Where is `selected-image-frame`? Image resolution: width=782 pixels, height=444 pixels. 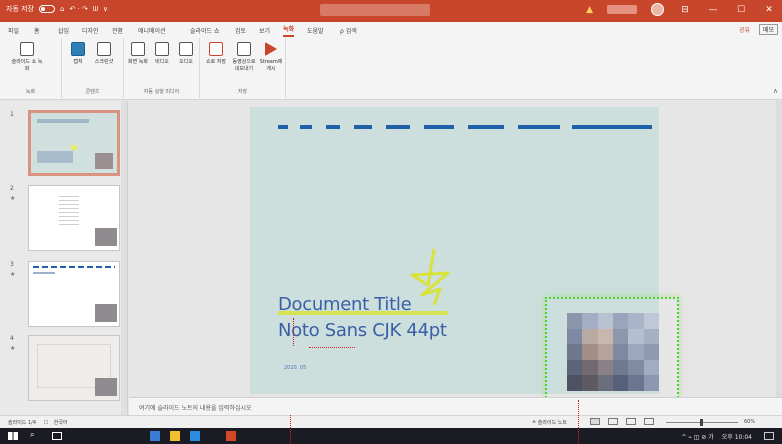
selected-image-frame is located at coordinates (612, 351).